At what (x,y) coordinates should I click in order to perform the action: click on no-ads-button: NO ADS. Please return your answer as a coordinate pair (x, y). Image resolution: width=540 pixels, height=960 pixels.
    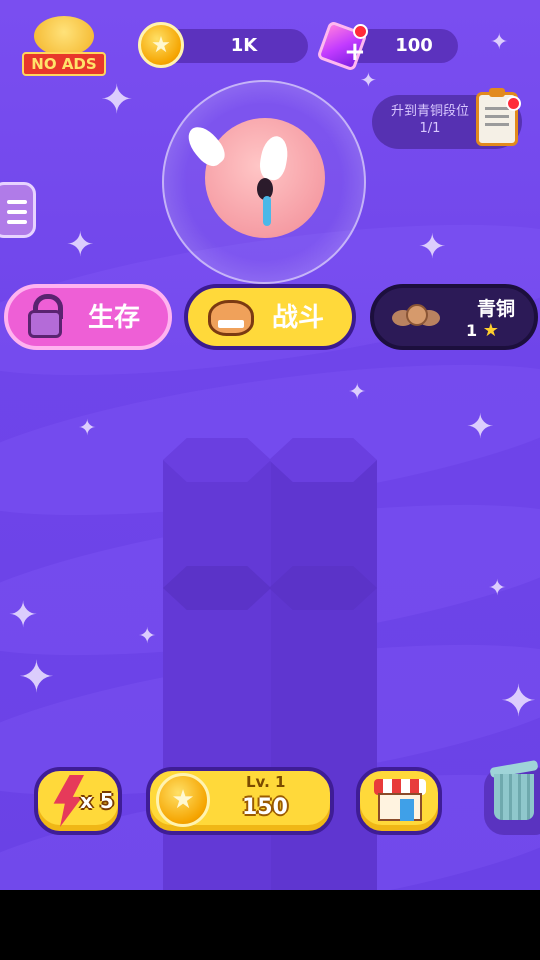
    Looking at the image, I should click on (64, 48).